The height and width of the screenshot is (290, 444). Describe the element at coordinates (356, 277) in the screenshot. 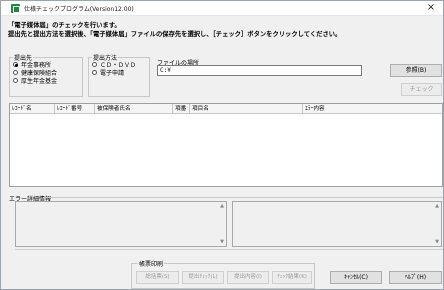

I see `cancel-button: ｷｬﾝｾﾙ(C)` at that location.